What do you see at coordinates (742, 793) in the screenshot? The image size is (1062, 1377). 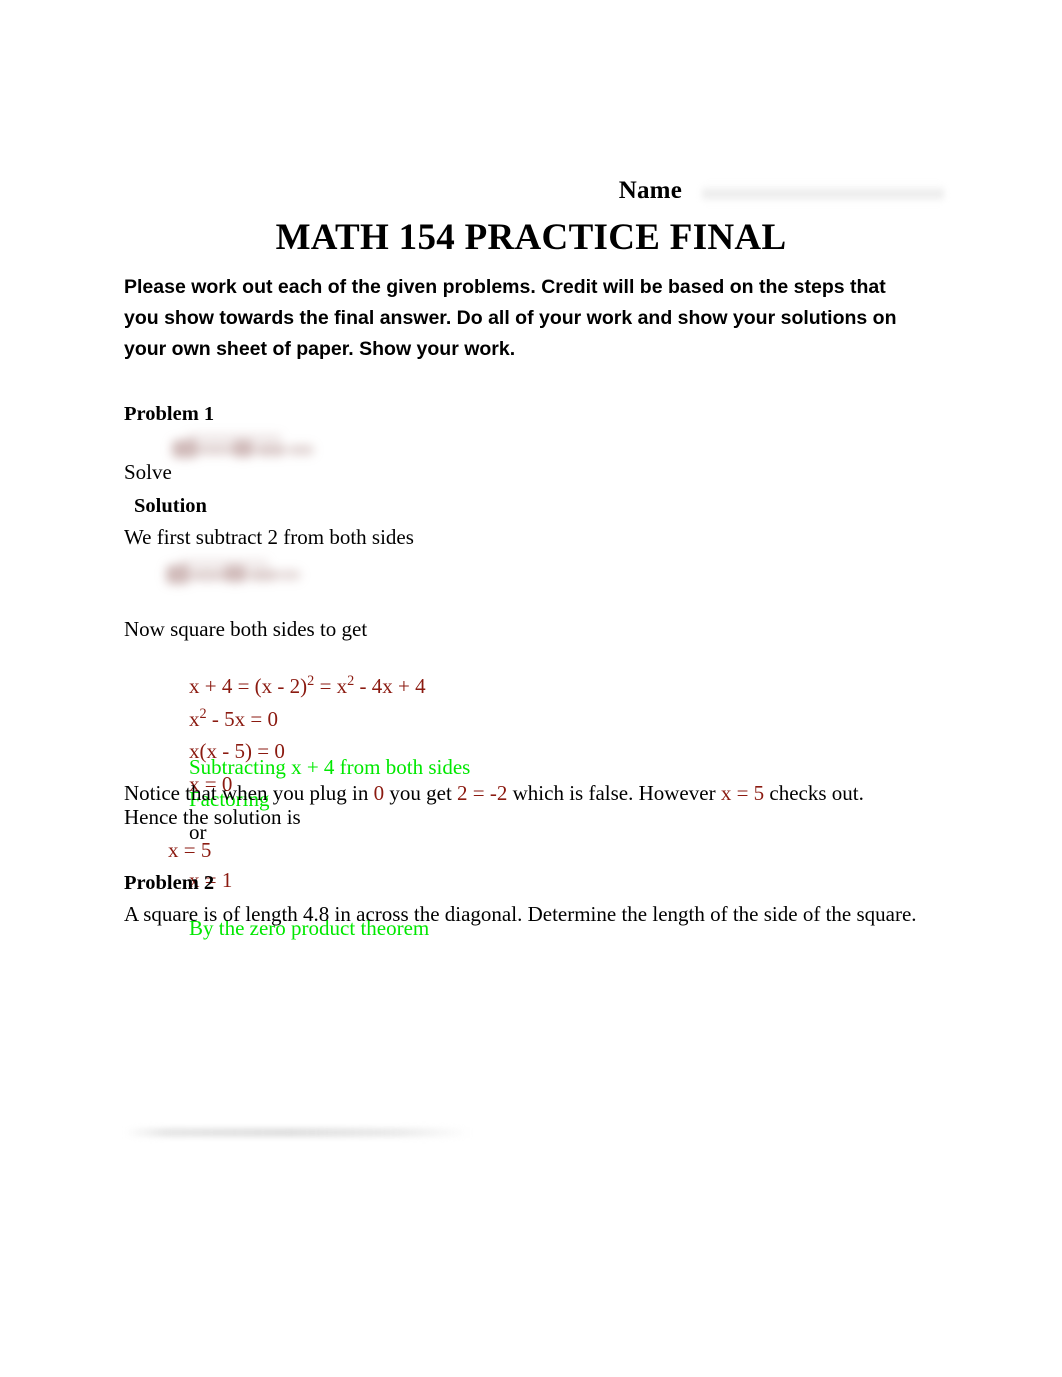 I see `check-value-solution: x = 5` at bounding box center [742, 793].